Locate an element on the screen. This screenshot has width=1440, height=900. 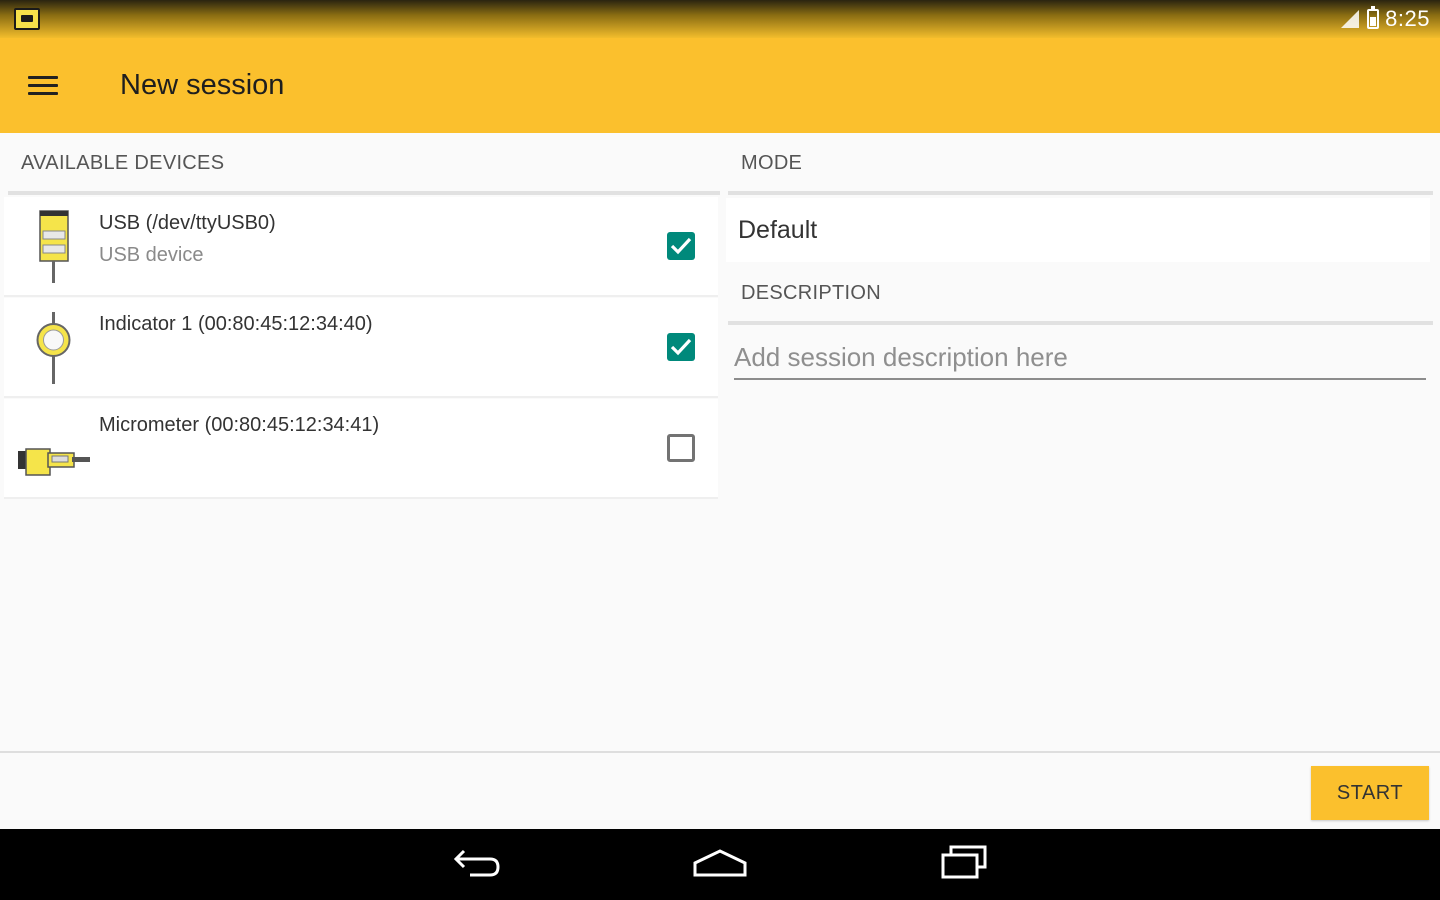
status-time: 8:25 is located at coordinates (1407, 18).